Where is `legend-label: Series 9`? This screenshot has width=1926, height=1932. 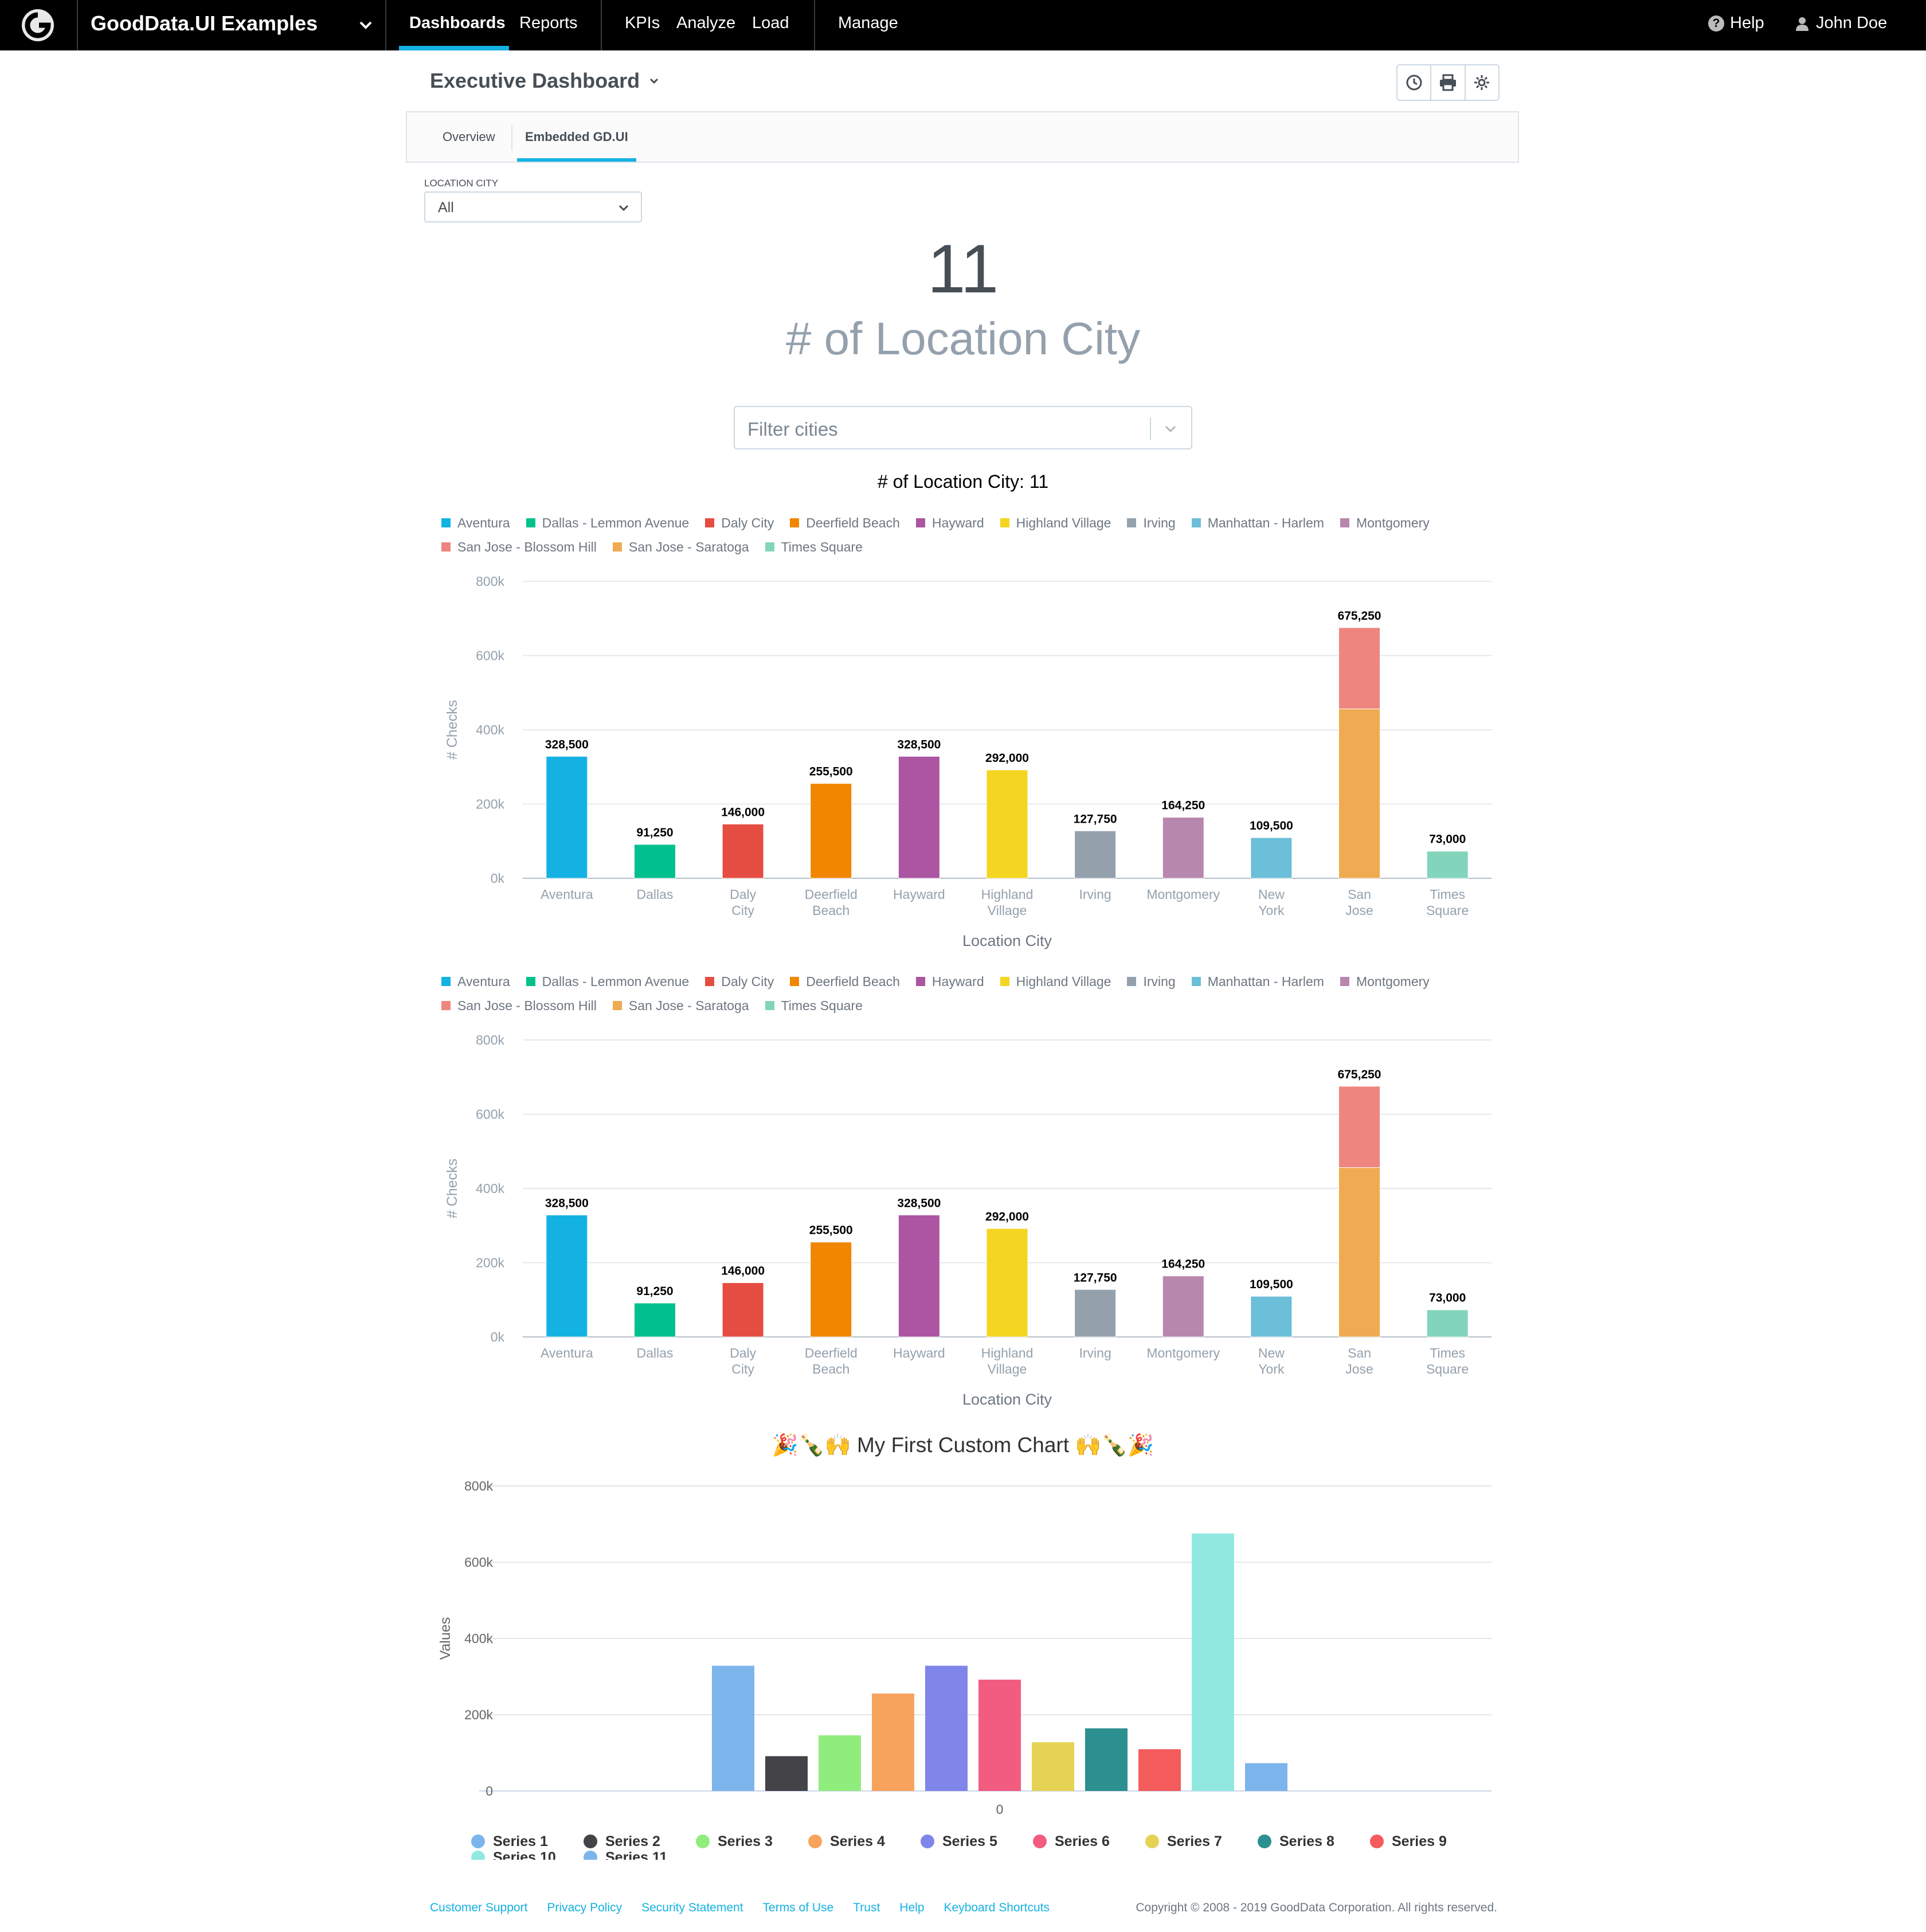
legend-label: Series 9 is located at coordinates (1419, 1841).